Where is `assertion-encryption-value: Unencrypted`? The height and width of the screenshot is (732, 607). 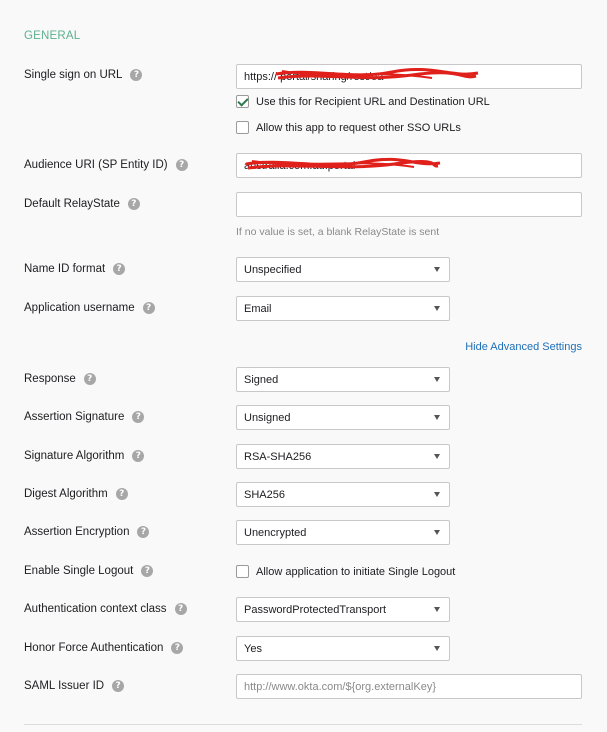 assertion-encryption-value: Unencrypted is located at coordinates (275, 532).